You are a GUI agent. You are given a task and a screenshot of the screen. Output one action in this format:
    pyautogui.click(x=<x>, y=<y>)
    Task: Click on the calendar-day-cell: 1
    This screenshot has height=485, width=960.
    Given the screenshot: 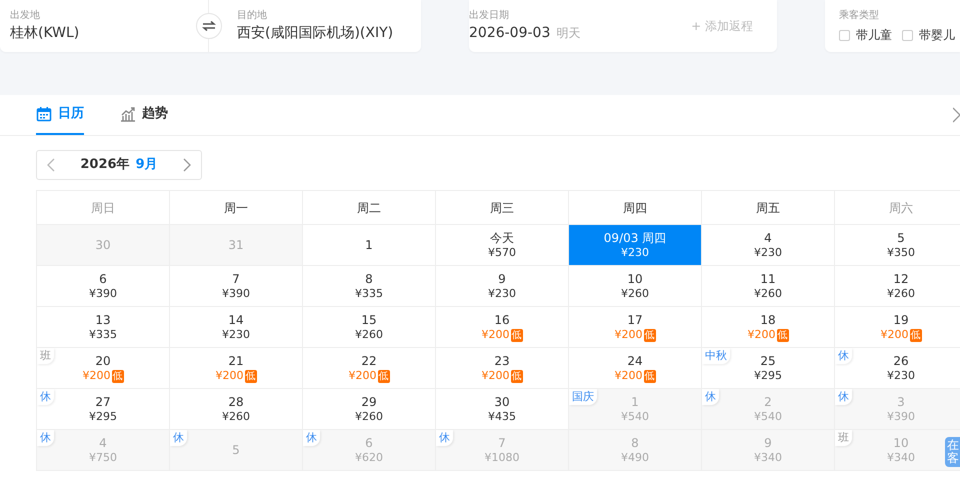 What is the action you would take?
    pyautogui.click(x=369, y=245)
    